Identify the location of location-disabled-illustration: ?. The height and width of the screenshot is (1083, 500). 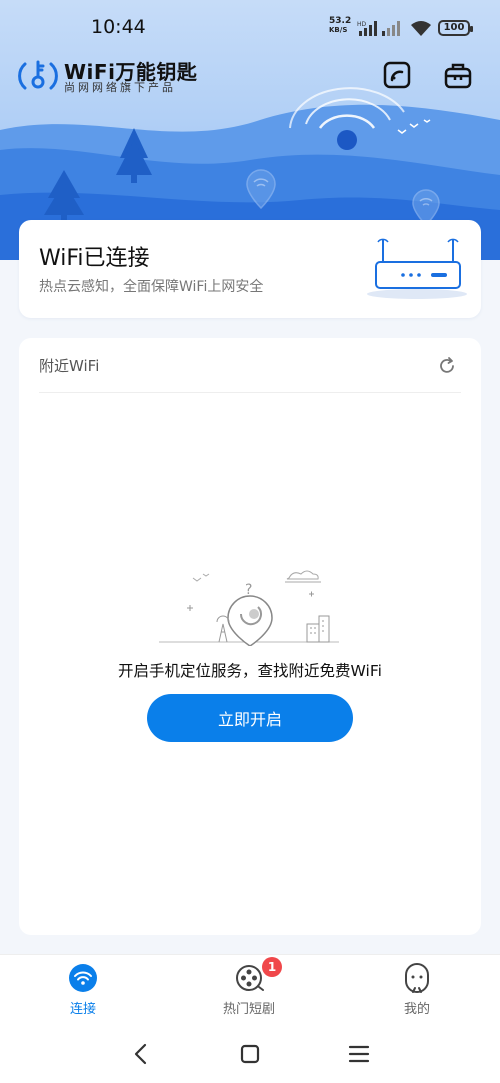
(249, 608).